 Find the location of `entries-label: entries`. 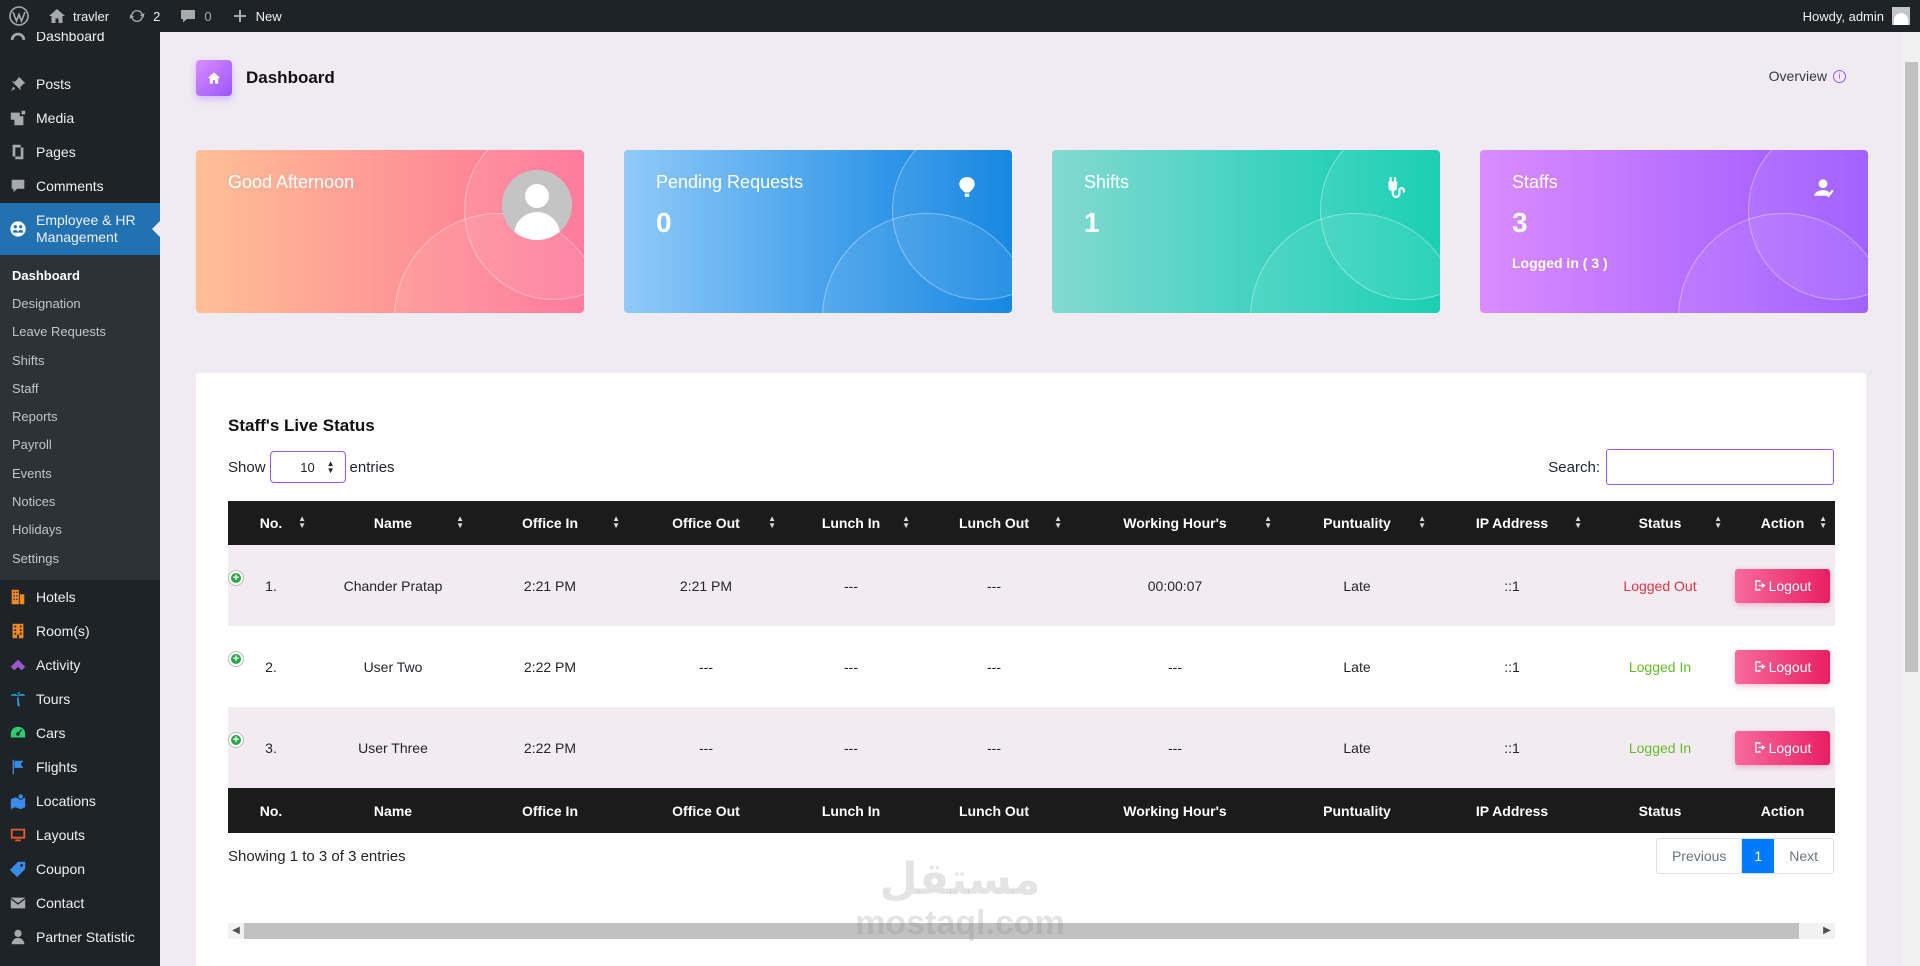

entries-label: entries is located at coordinates (372, 467).